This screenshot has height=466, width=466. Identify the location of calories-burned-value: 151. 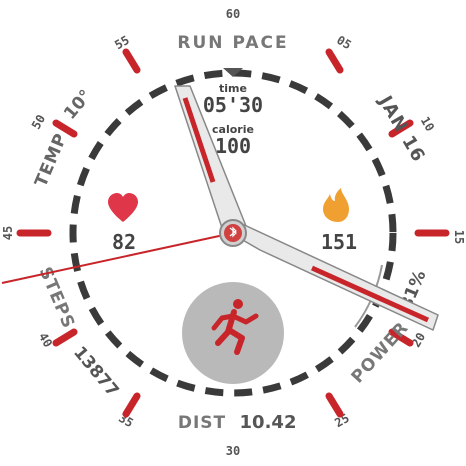
(339, 242).